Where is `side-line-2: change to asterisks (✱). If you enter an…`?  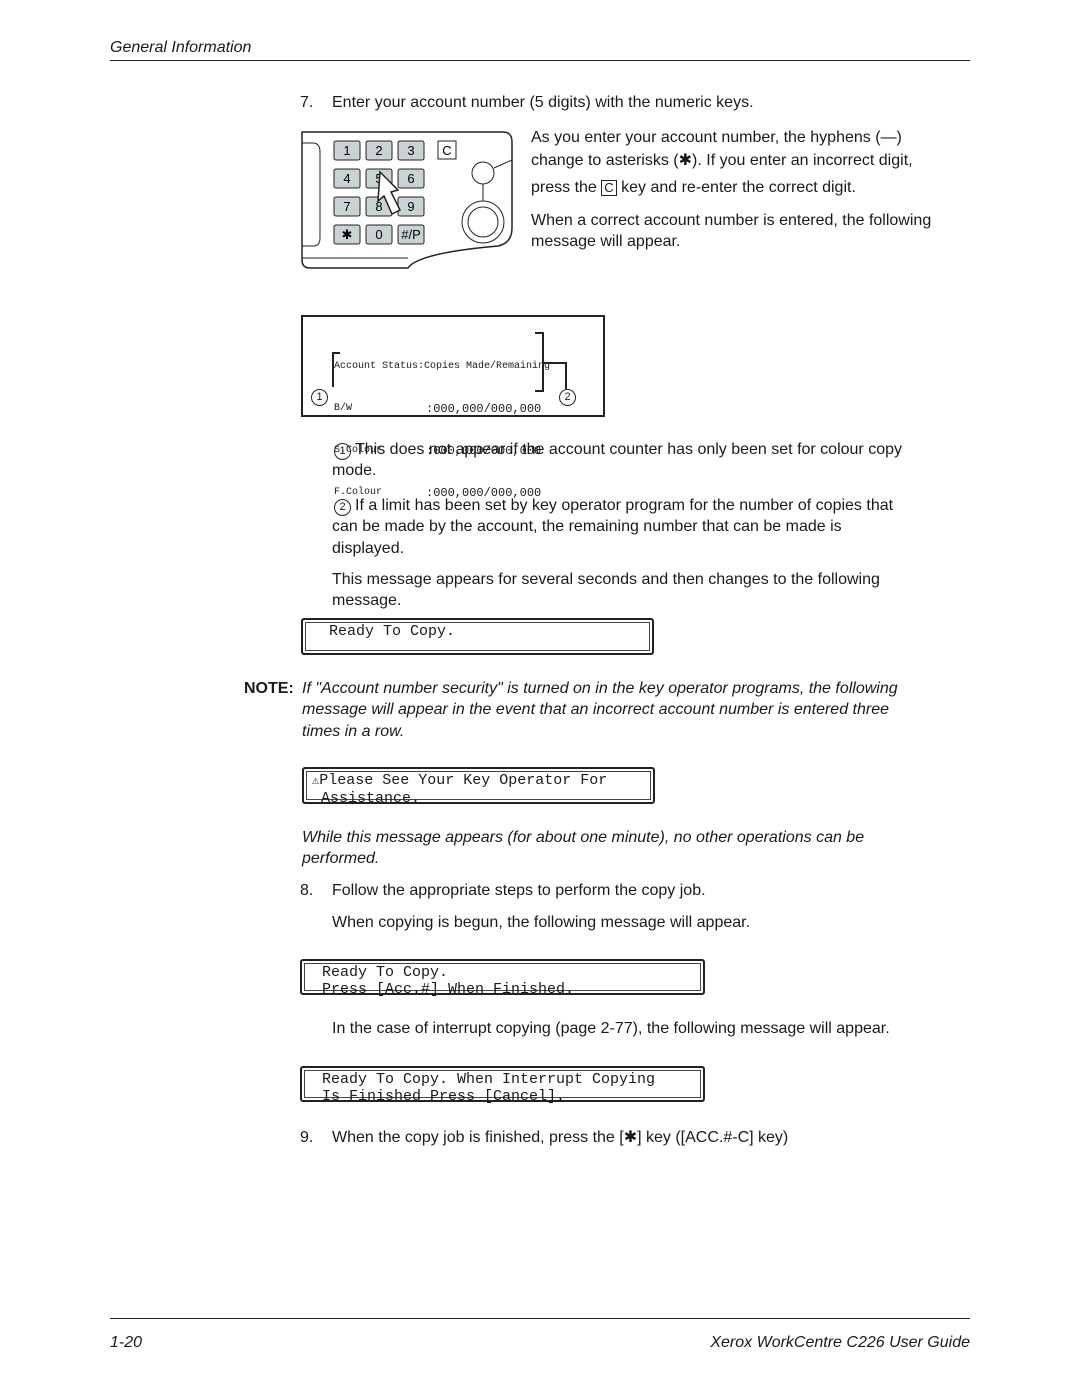 side-line-2: change to asterisks (✱). If you enter an… is located at coordinates (722, 160).